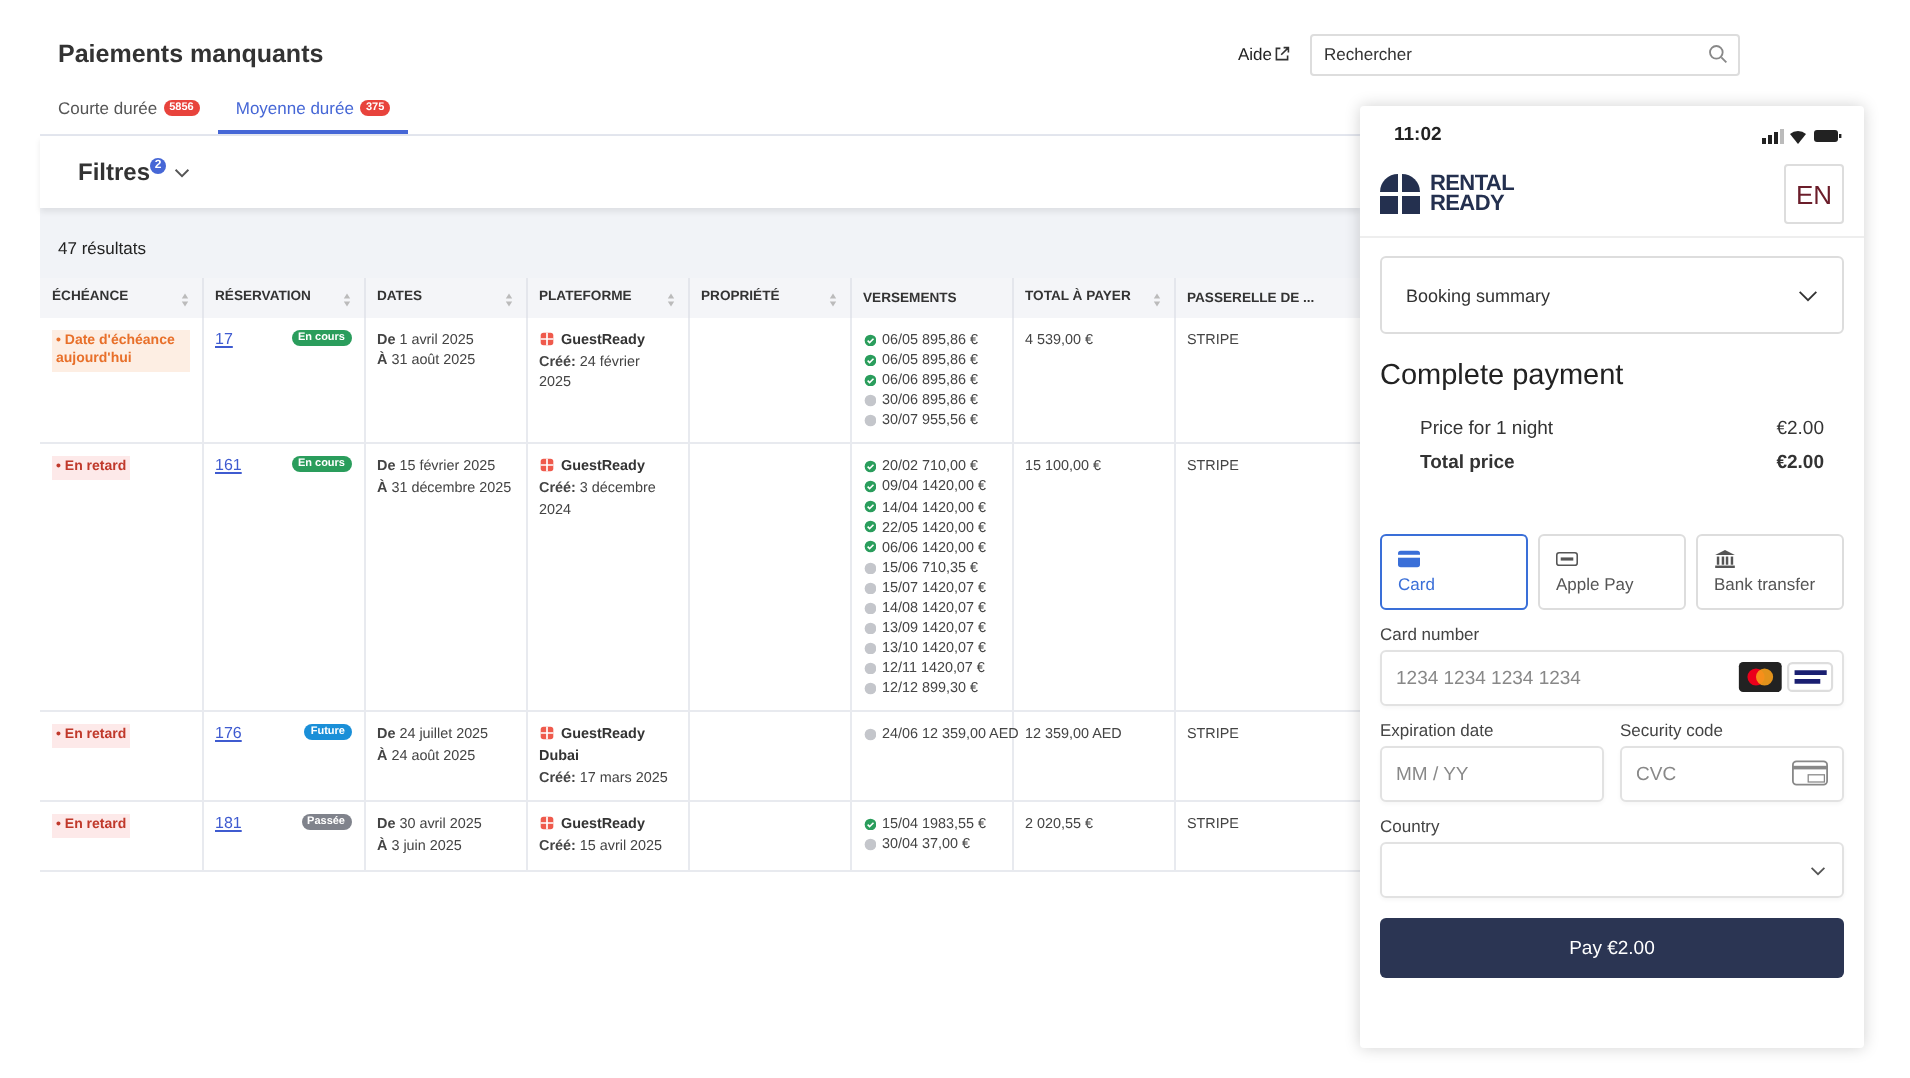 This screenshot has height=1078, width=1910. I want to click on filter-count-badge: 2, so click(158, 166).